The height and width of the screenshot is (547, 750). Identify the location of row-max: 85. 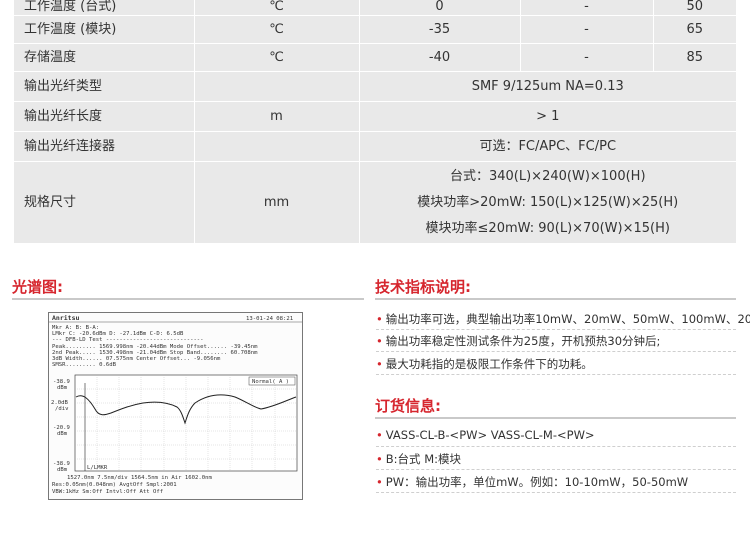
(694, 57).